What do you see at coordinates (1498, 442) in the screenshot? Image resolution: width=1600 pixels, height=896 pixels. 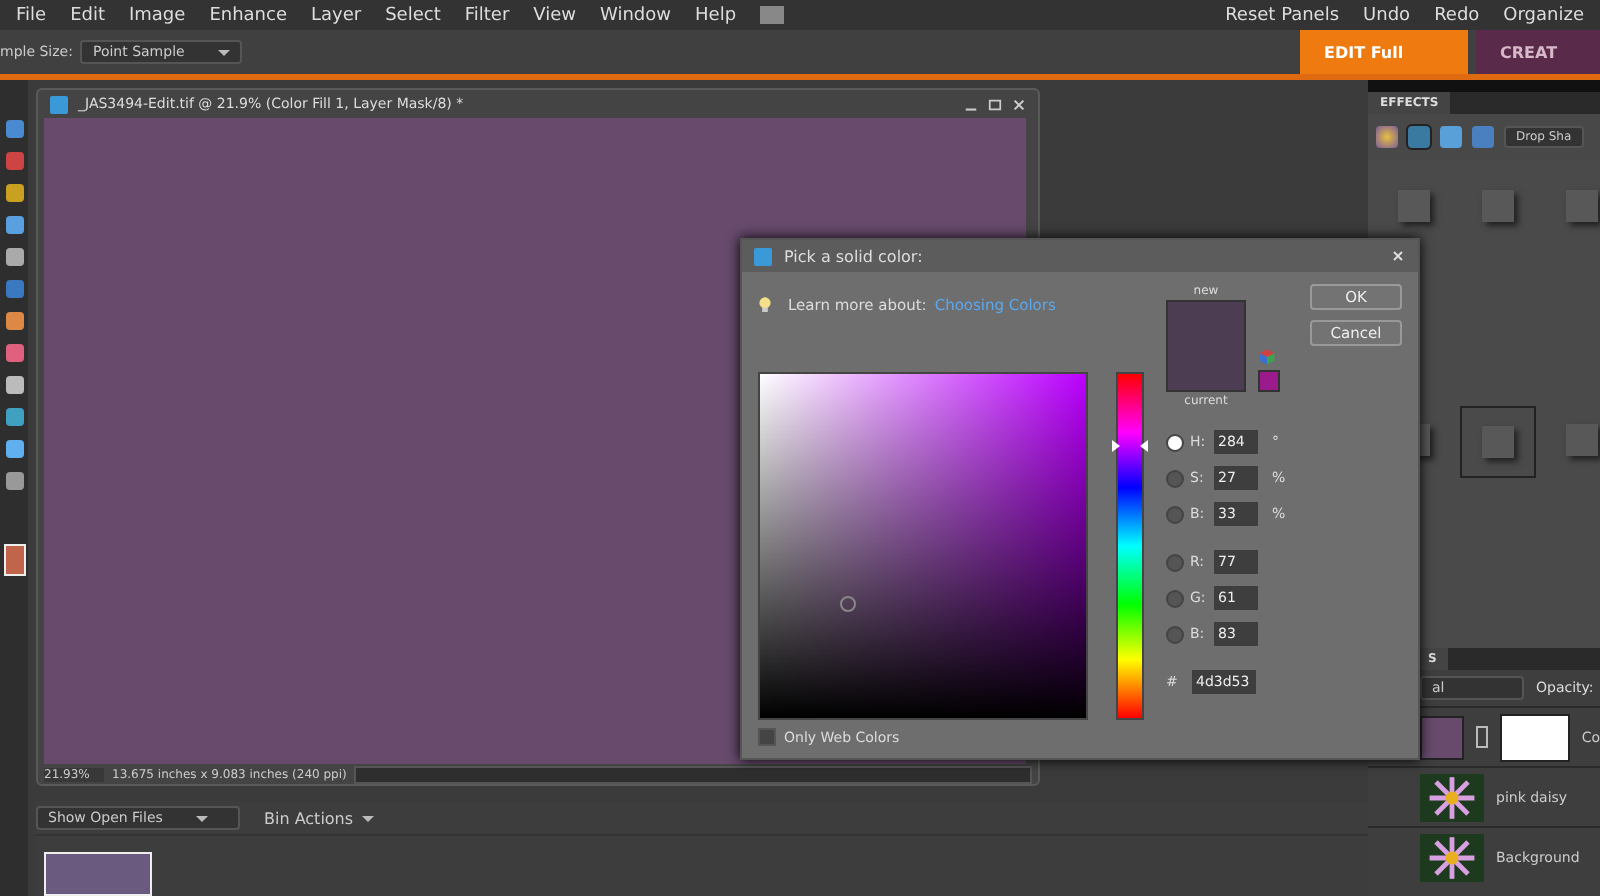 I see `effect-thumbnail` at bounding box center [1498, 442].